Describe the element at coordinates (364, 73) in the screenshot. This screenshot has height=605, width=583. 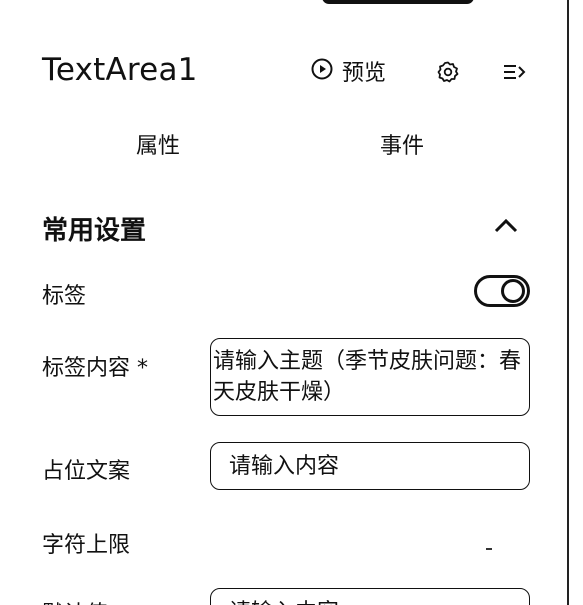
I see `preview-label: 预览` at that location.